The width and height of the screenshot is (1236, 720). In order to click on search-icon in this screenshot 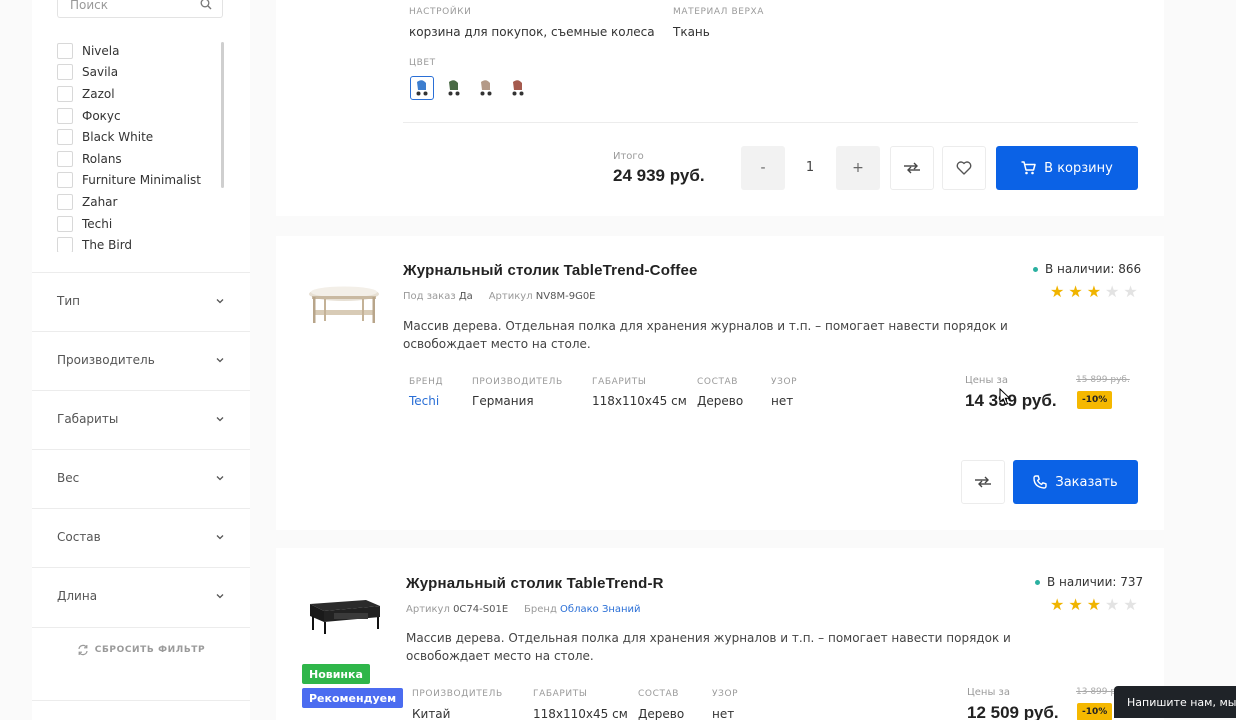, I will do `click(206, 5)`.